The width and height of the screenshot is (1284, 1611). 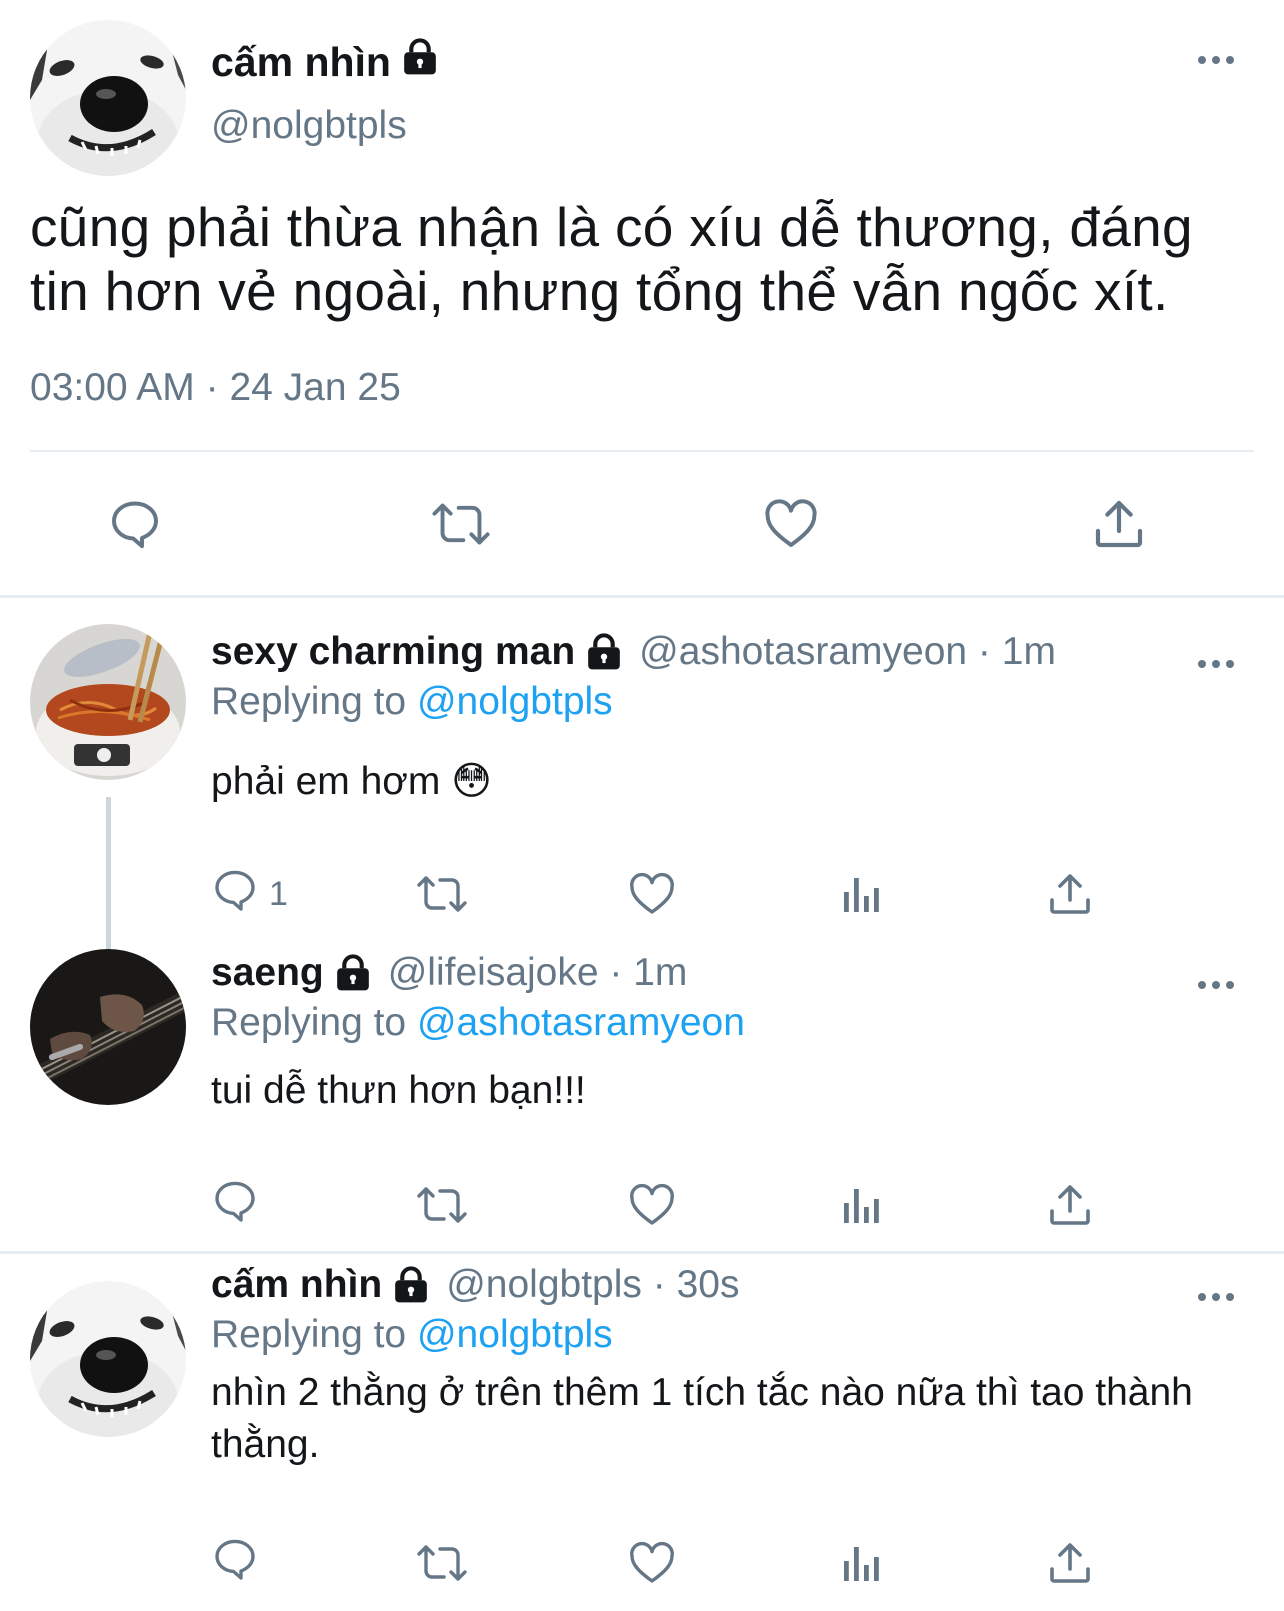 I want to click on handle: @ashotasramyeon, so click(x=803, y=652).